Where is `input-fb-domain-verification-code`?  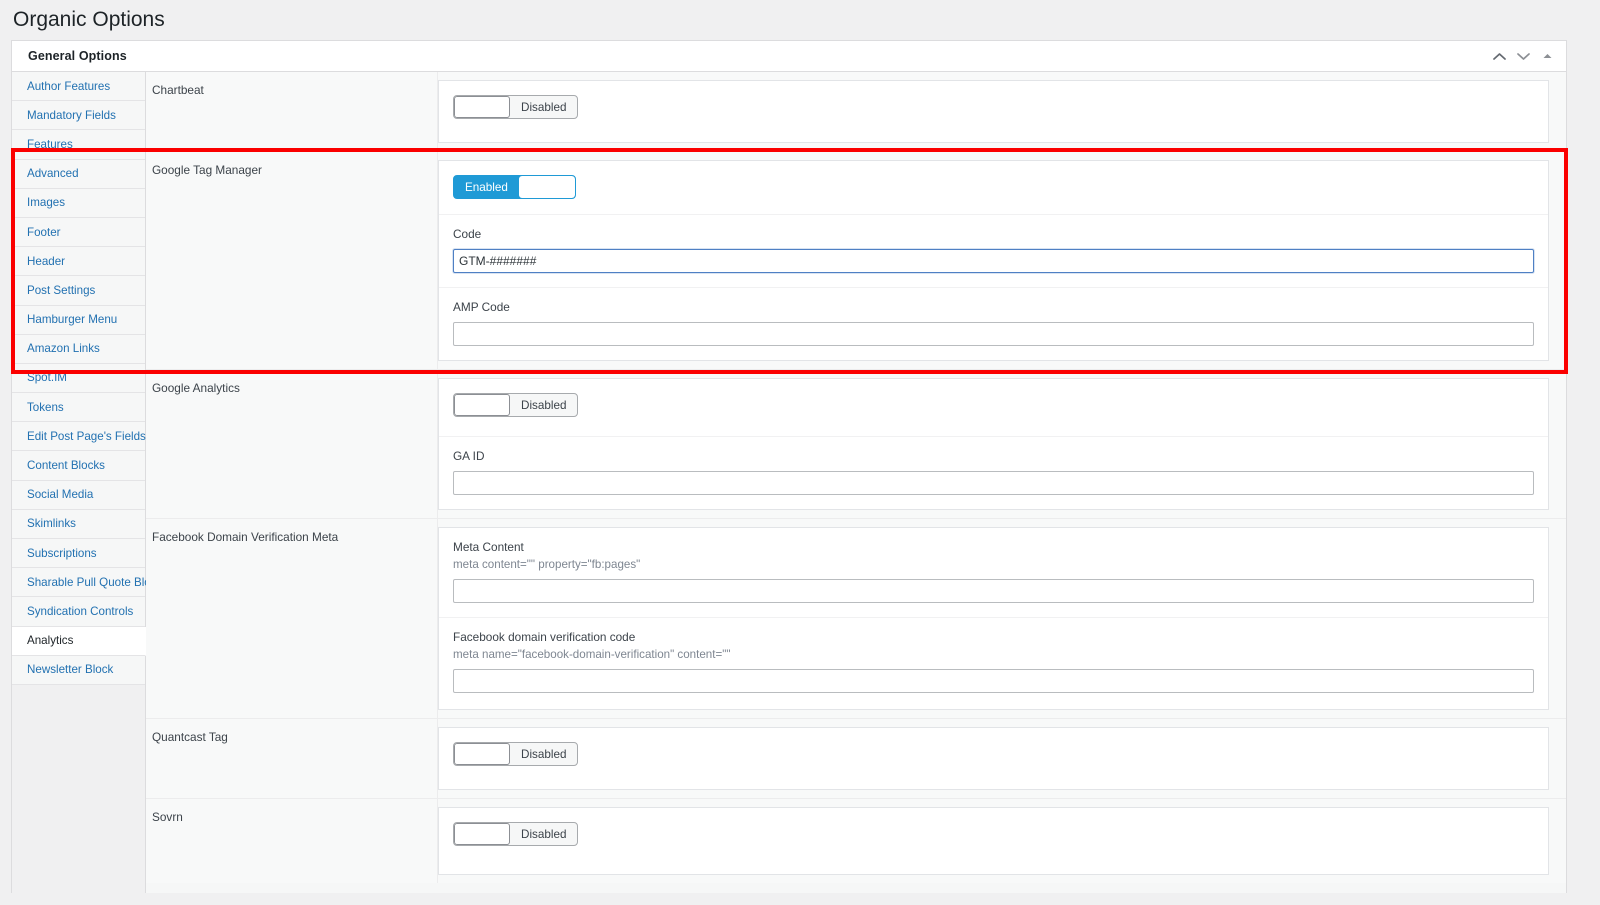 input-fb-domain-verification-code is located at coordinates (993, 681).